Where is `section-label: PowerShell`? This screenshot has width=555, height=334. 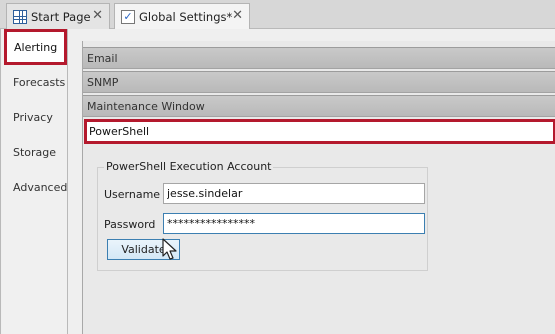
section-label: PowerShell is located at coordinates (119, 131).